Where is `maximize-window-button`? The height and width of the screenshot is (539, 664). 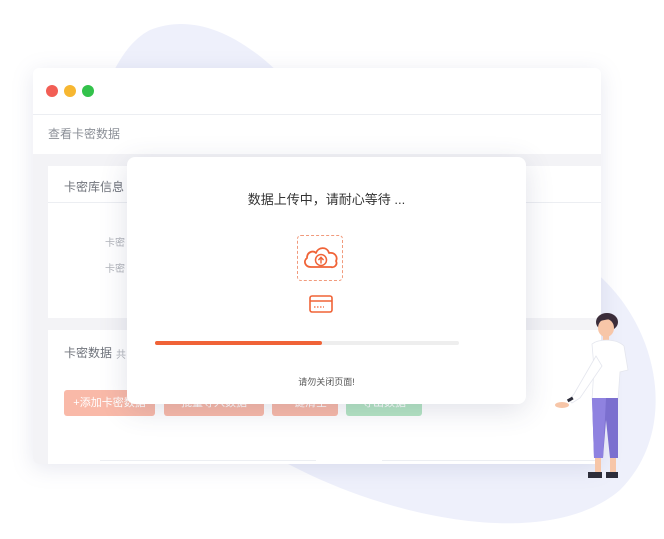 maximize-window-button is located at coordinates (88, 91).